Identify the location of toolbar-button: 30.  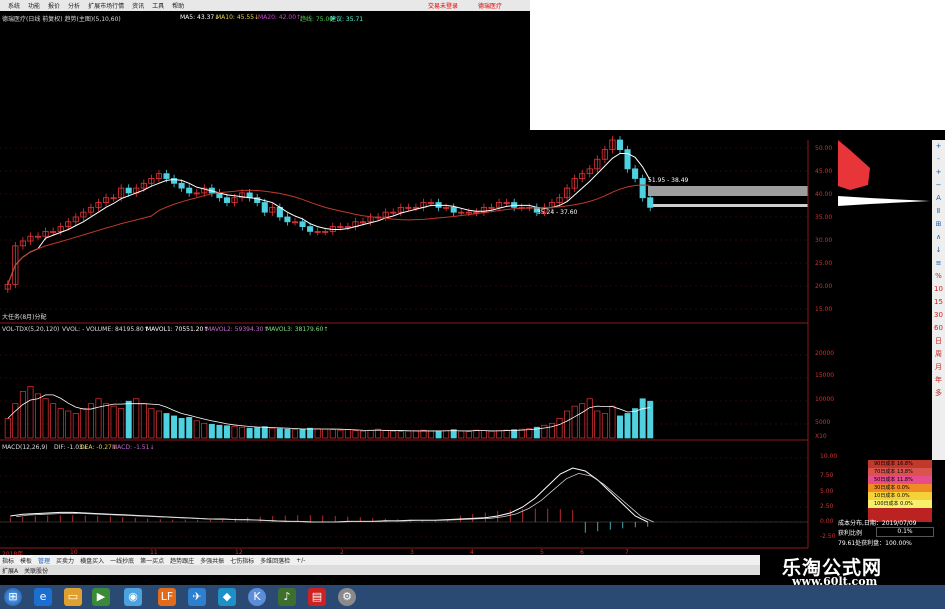
(938, 315).